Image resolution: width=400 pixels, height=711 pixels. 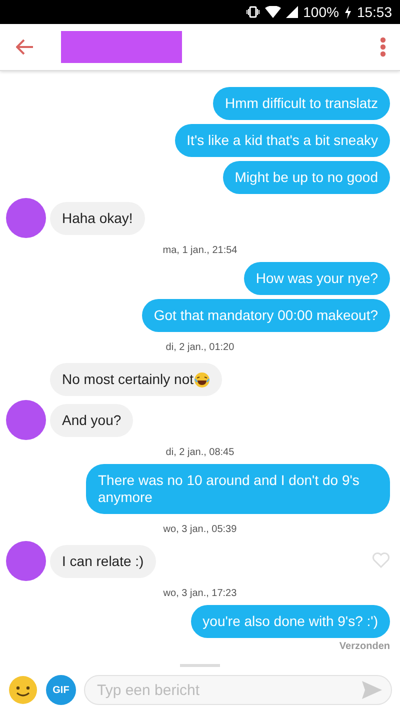 What do you see at coordinates (23, 690) in the screenshot?
I see `smiley-icon` at bounding box center [23, 690].